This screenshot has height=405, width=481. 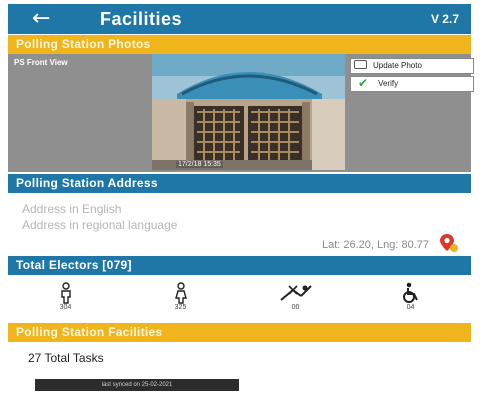 I want to click on verify-label: Verify, so click(x=388, y=84).